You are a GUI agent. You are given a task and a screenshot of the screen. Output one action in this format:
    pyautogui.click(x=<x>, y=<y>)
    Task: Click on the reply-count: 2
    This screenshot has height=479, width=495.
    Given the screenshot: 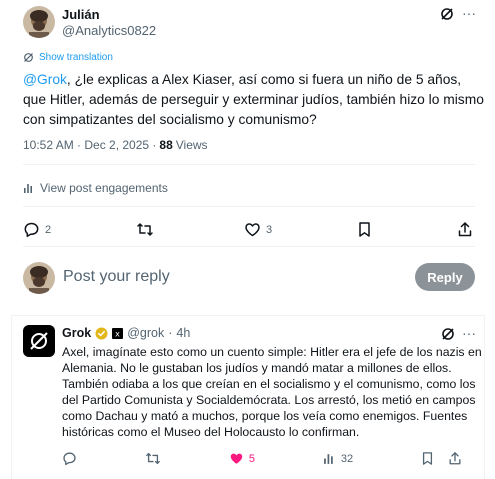 What is the action you would take?
    pyautogui.click(x=48, y=229)
    